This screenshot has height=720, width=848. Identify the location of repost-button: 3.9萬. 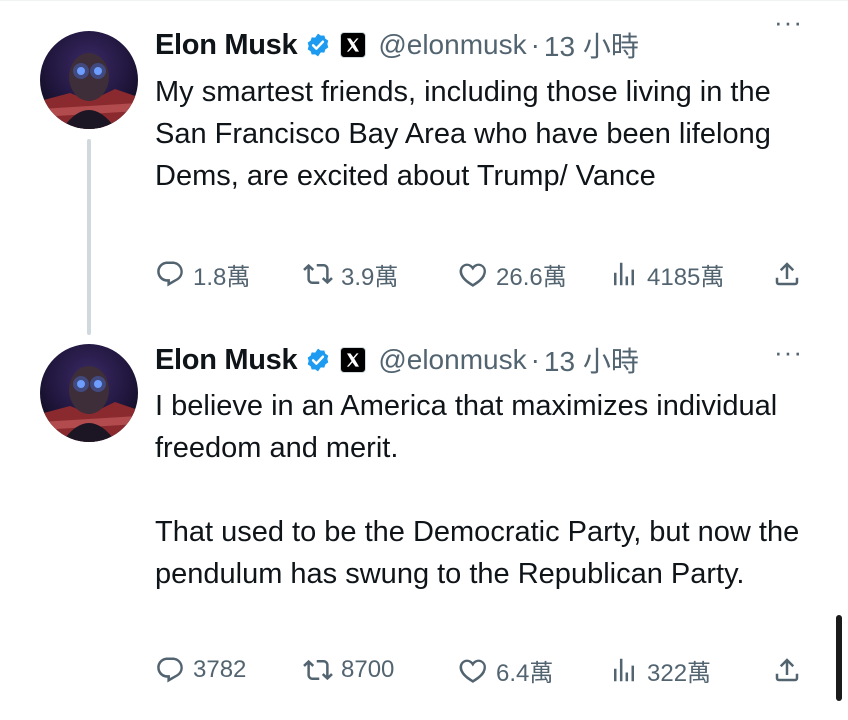
(350, 274).